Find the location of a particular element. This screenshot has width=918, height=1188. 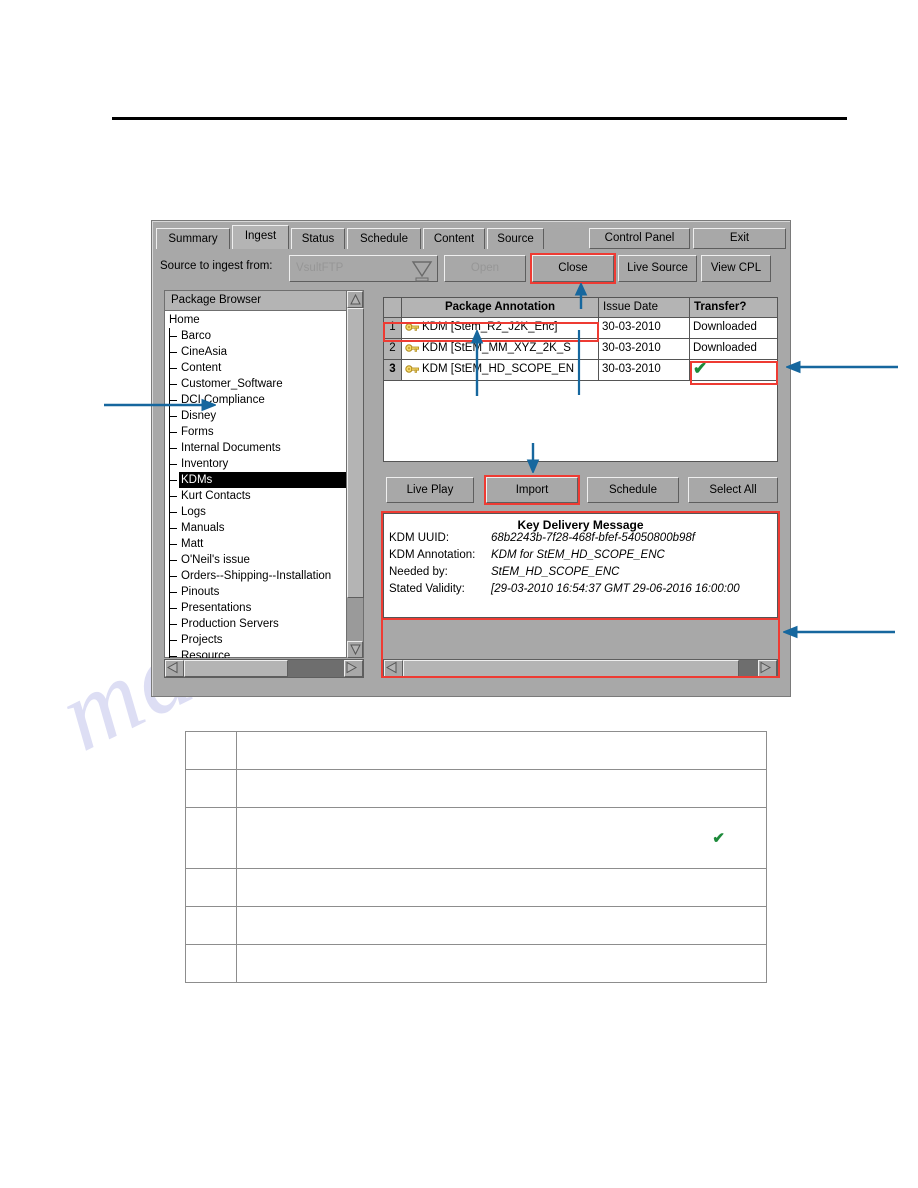

header-rule is located at coordinates (479, 118).